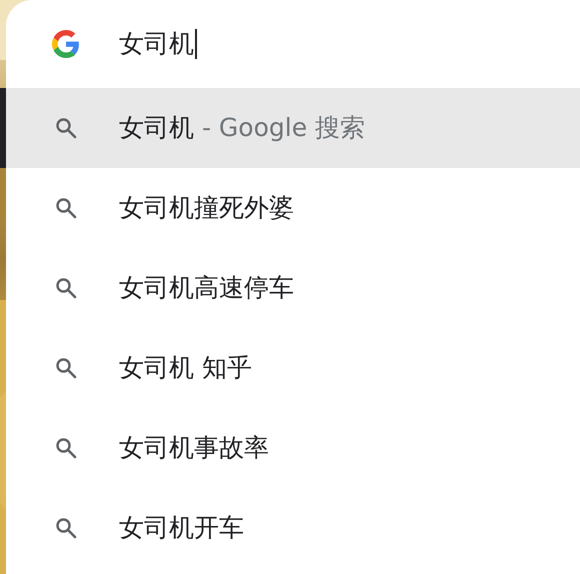 The height and width of the screenshot is (574, 580). What do you see at coordinates (206, 288) in the screenshot?
I see `suggestion-text: 女司机高速停车` at bounding box center [206, 288].